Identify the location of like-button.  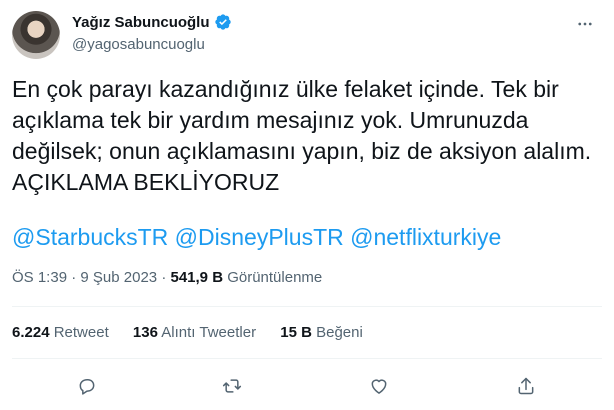
(379, 386).